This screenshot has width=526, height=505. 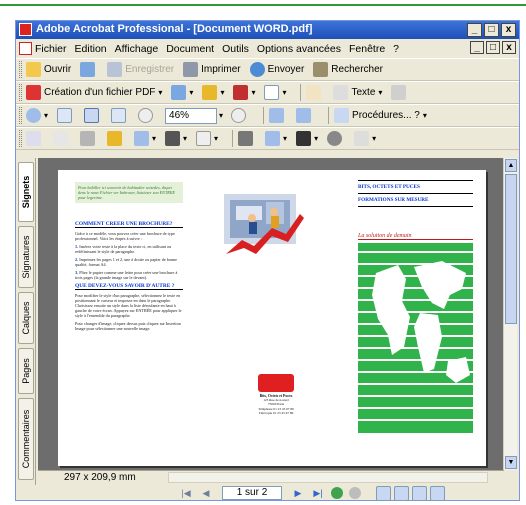 What do you see at coordinates (328, 477) in the screenshot?
I see `horizontal-scrollbar` at bounding box center [328, 477].